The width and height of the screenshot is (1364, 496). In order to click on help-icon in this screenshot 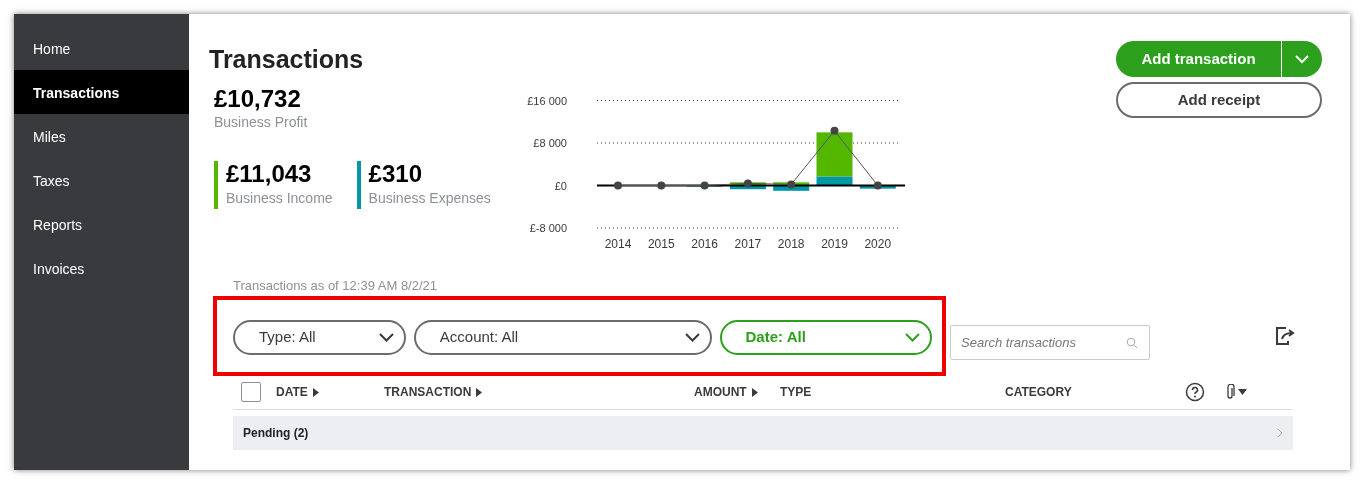, I will do `click(1195, 392)`.